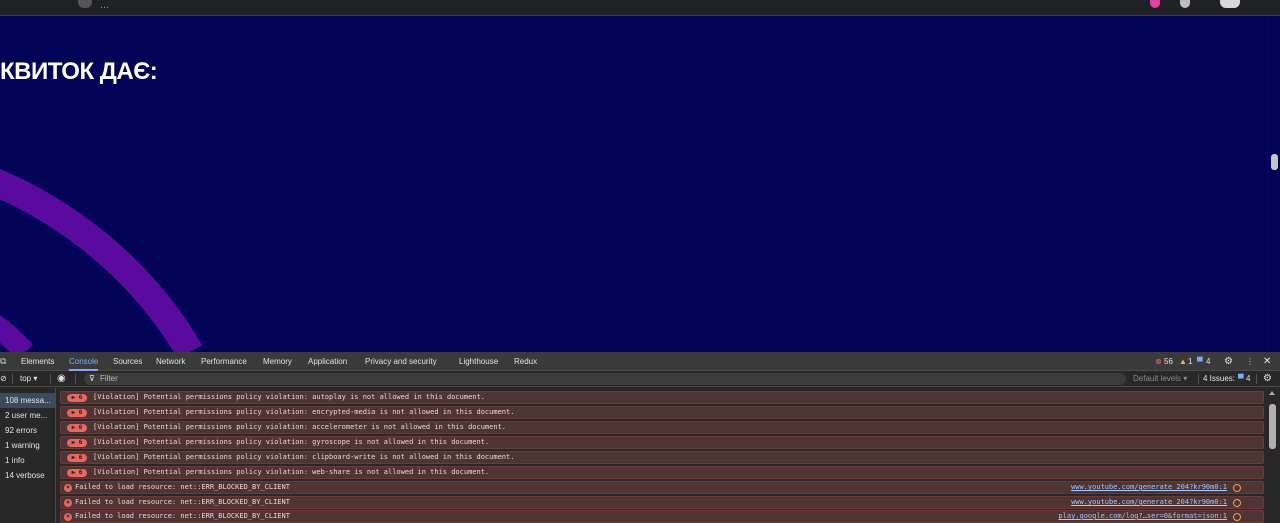  Describe the element at coordinates (1208, 361) in the screenshot. I see `info-count: 4` at that location.